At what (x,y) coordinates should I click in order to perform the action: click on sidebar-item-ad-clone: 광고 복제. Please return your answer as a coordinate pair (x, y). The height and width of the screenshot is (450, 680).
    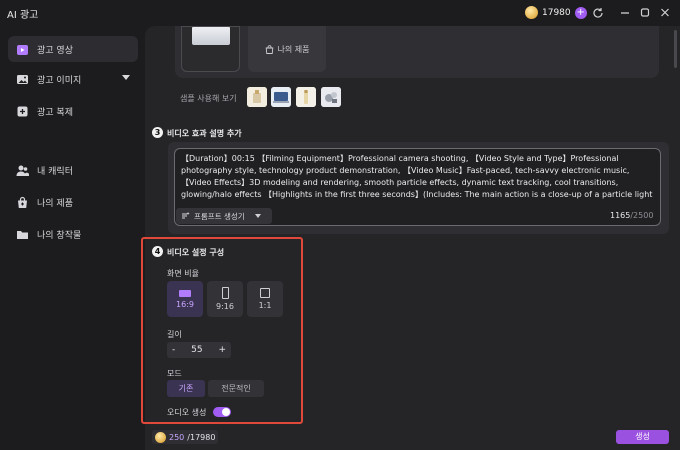
    Looking at the image, I should click on (73, 111).